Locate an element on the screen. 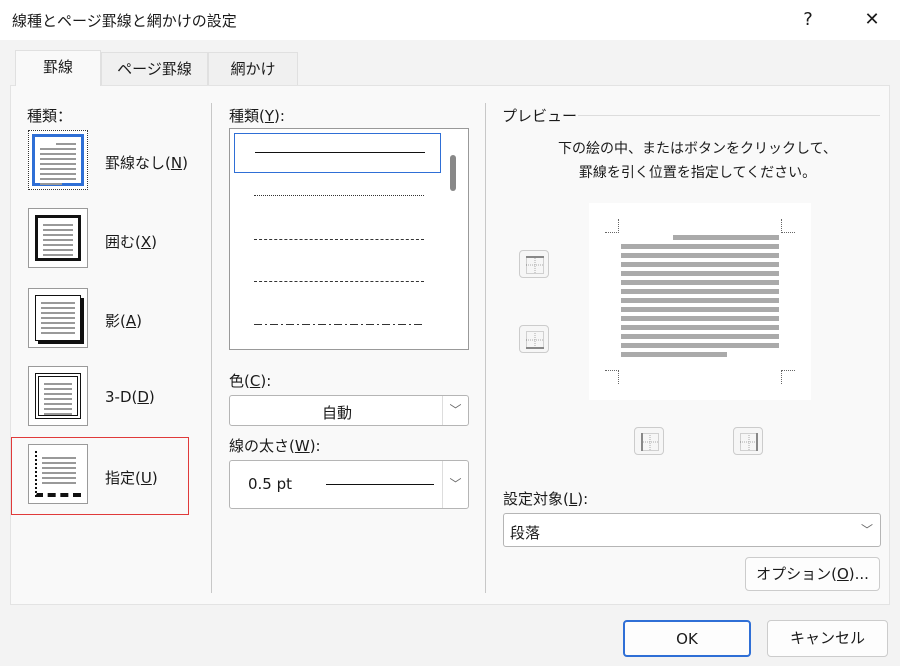 This screenshot has height=666, width=900. setting-heading: 種類： is located at coordinates (50, 116).